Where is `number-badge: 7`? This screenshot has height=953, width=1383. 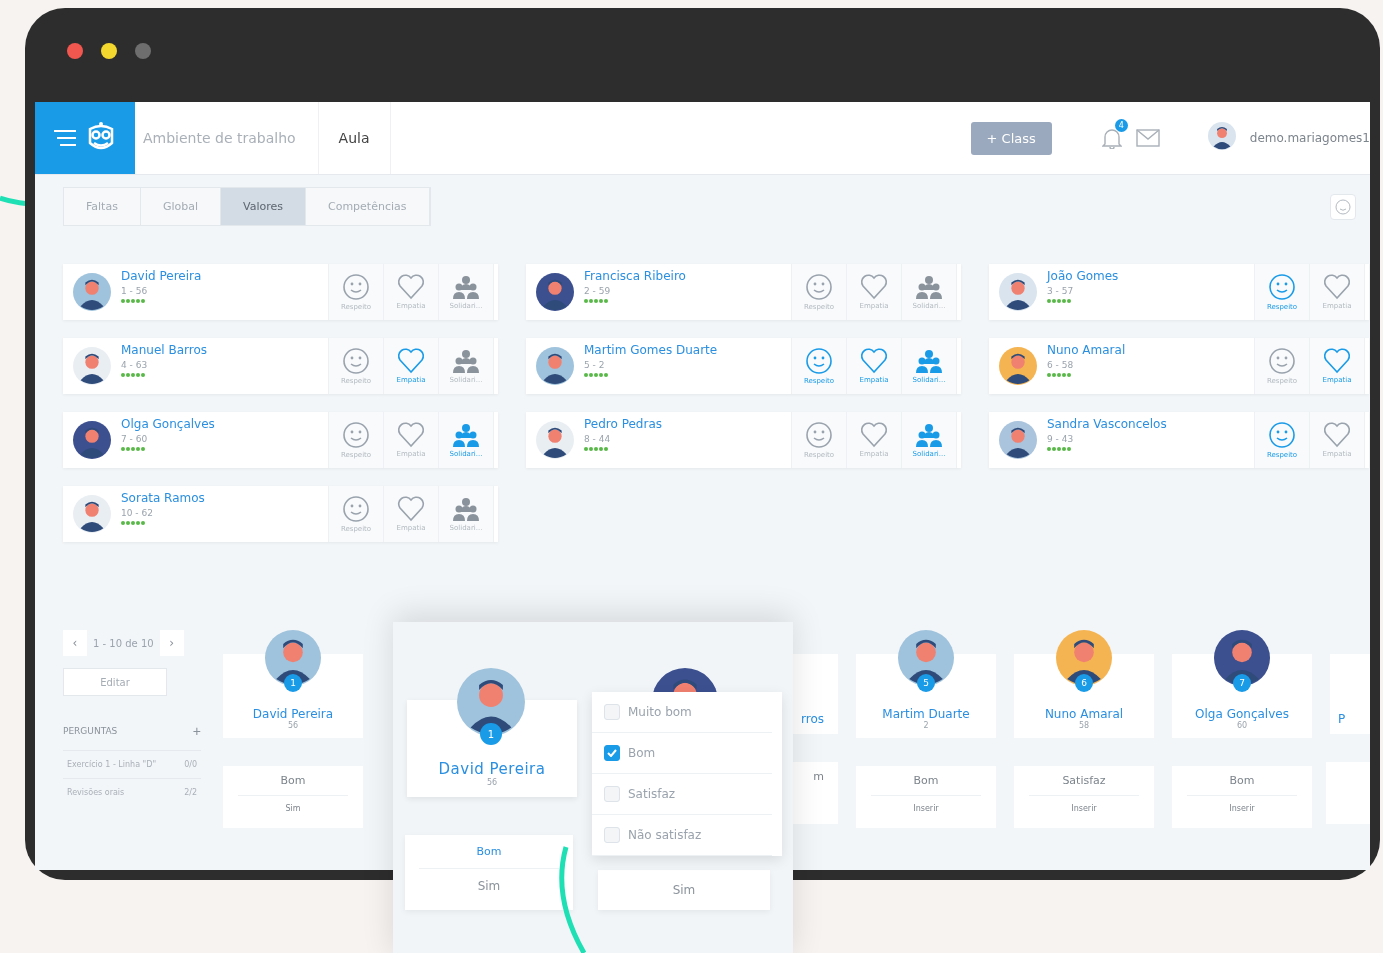
number-badge: 7 is located at coordinates (1242, 683).